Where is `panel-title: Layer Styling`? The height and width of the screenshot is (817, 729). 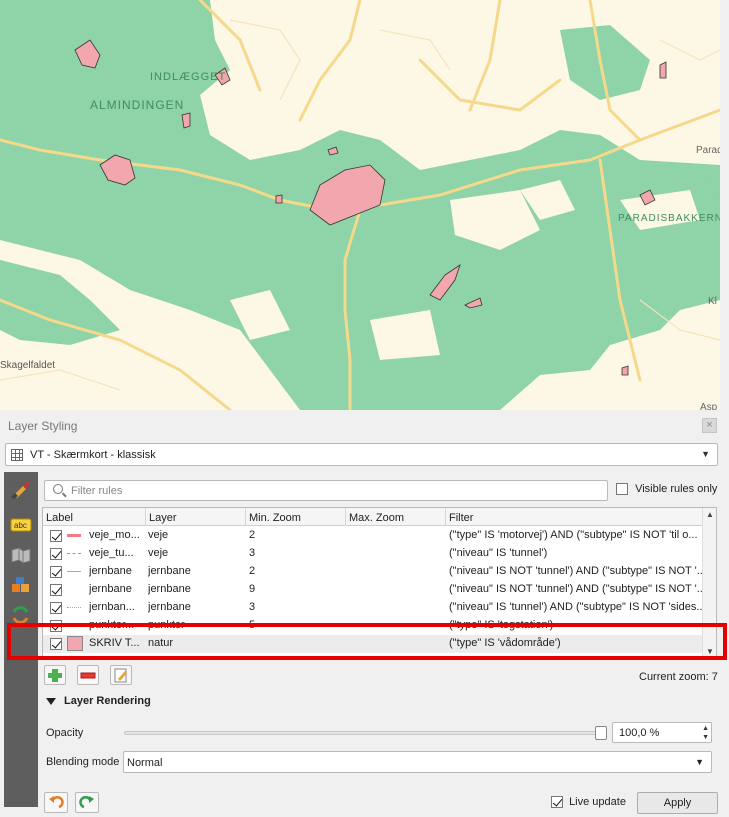
panel-title: Layer Styling is located at coordinates (364, 424).